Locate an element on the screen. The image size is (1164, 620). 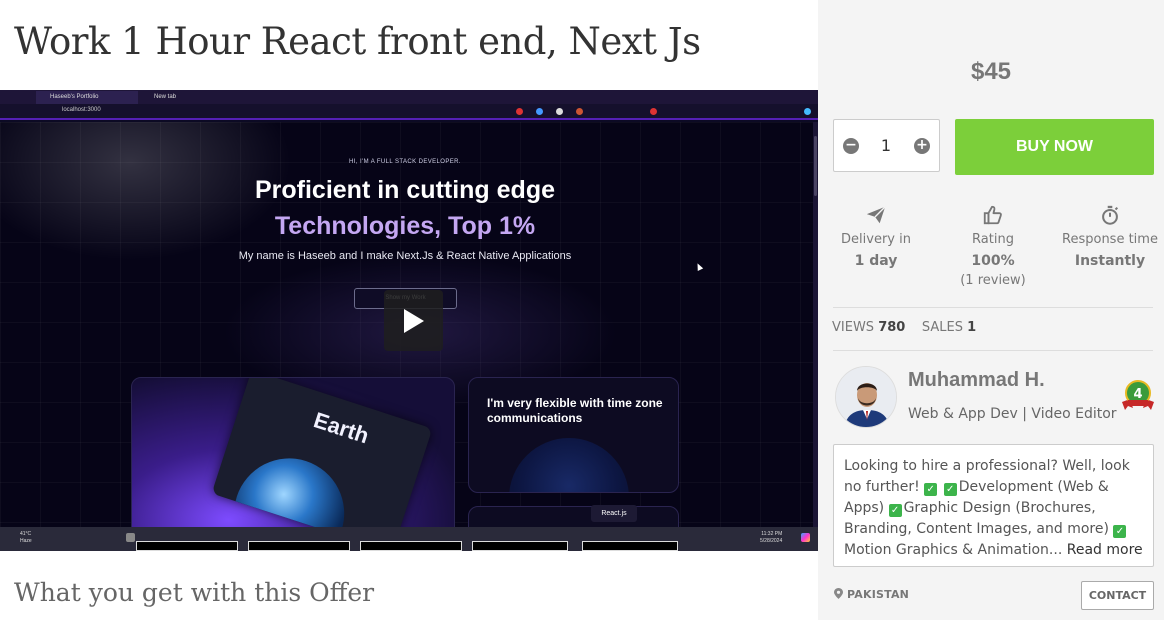
stat-delivery: Delivery in 1 day is located at coordinates (876, 236).